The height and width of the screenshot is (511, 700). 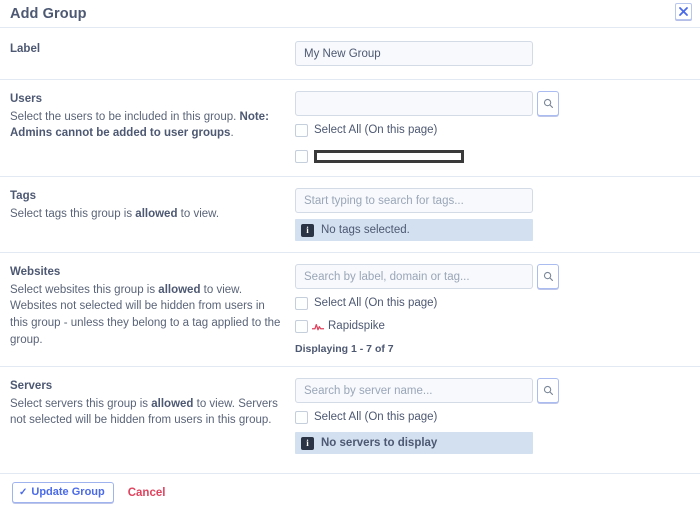 What do you see at coordinates (356, 325) in the screenshot?
I see `website-item-label: Rapidspike` at bounding box center [356, 325].